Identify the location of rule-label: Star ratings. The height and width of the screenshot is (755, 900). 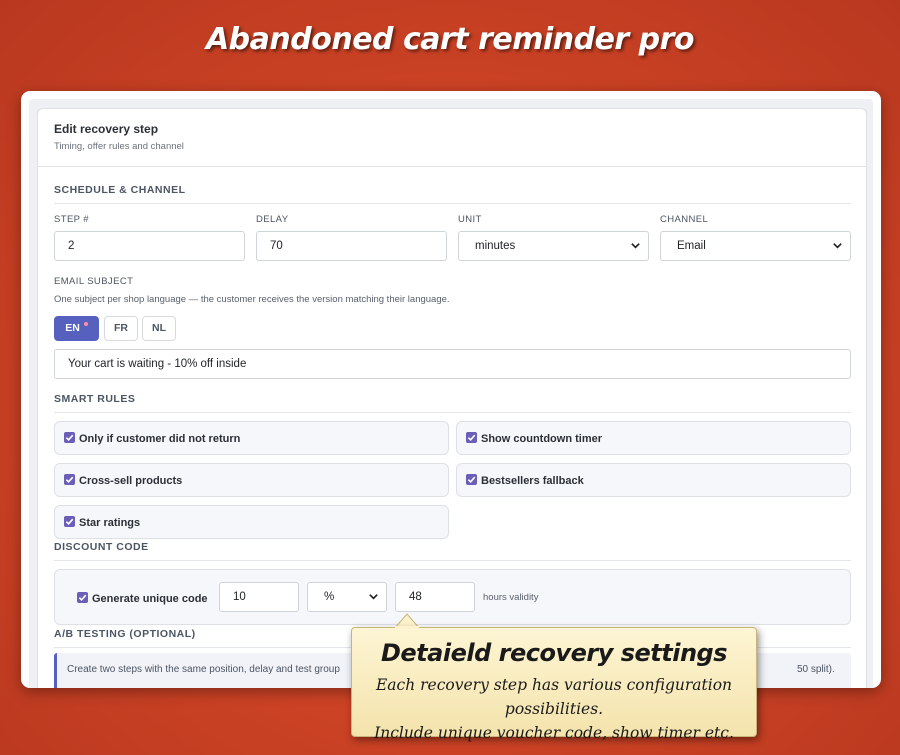
(110, 523).